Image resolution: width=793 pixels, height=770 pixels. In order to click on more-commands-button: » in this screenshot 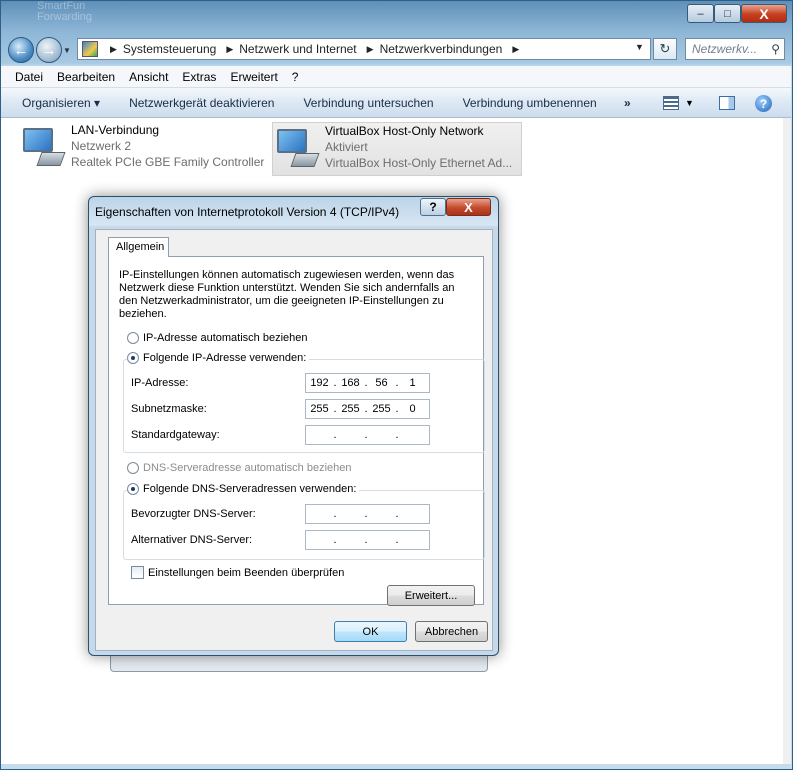, I will do `click(627, 103)`.